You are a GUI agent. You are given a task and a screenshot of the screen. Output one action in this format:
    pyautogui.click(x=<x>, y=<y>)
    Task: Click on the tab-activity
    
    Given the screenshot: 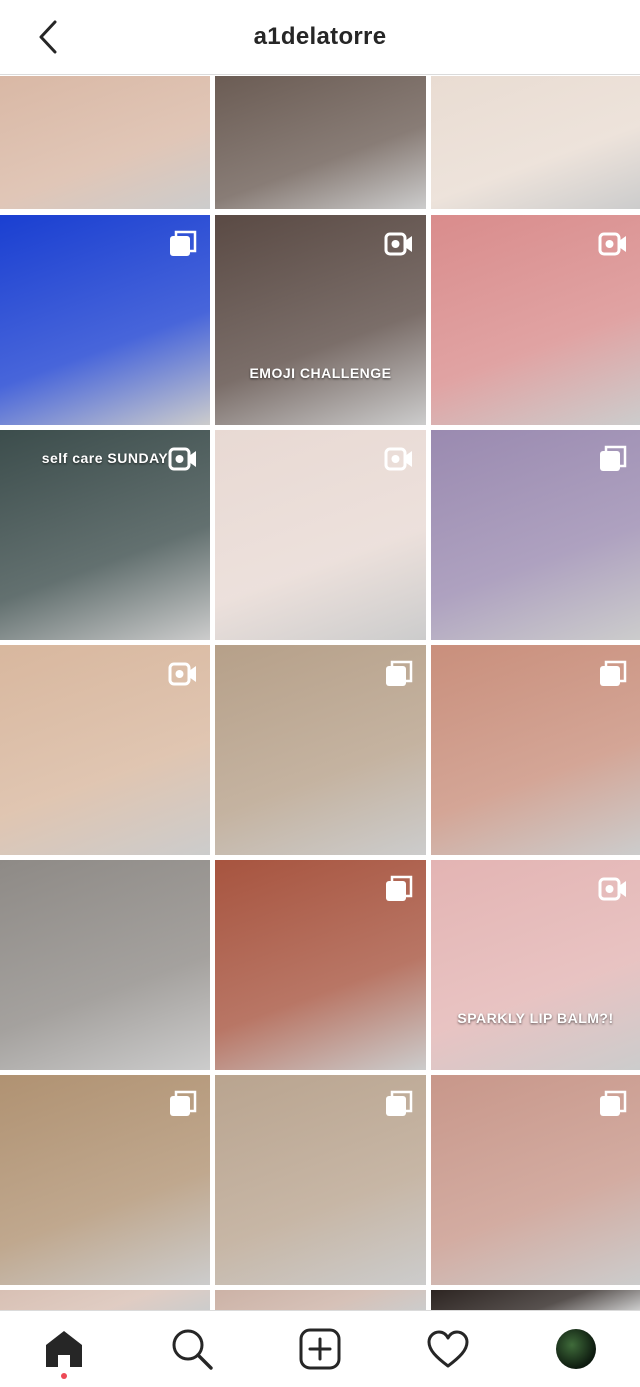 What is the action you would take?
    pyautogui.click(x=448, y=1349)
    